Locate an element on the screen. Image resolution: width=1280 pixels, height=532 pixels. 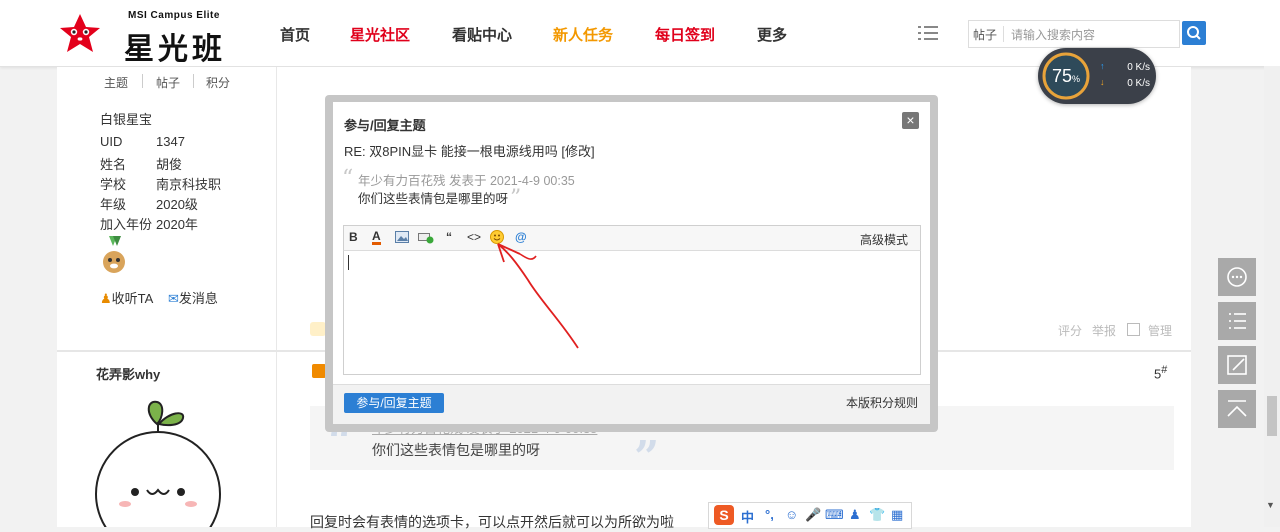
bold-button: B is located at coordinates (353, 237).